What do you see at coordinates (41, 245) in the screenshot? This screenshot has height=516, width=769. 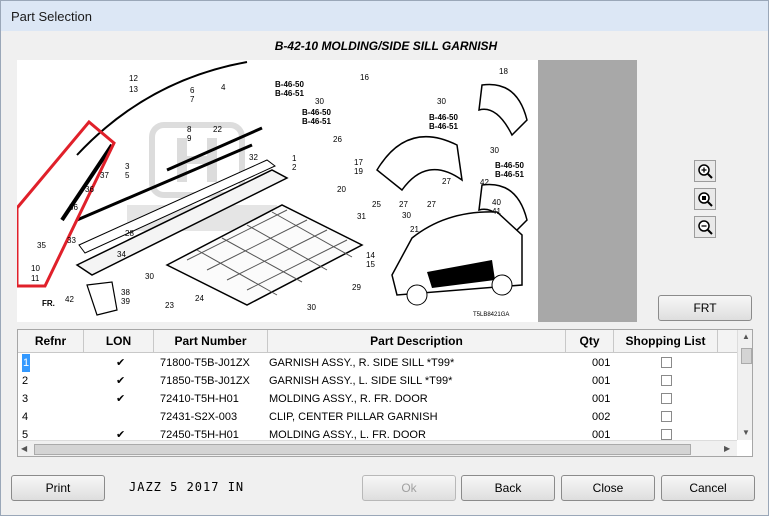 I see `svg-text: 35` at bounding box center [41, 245].